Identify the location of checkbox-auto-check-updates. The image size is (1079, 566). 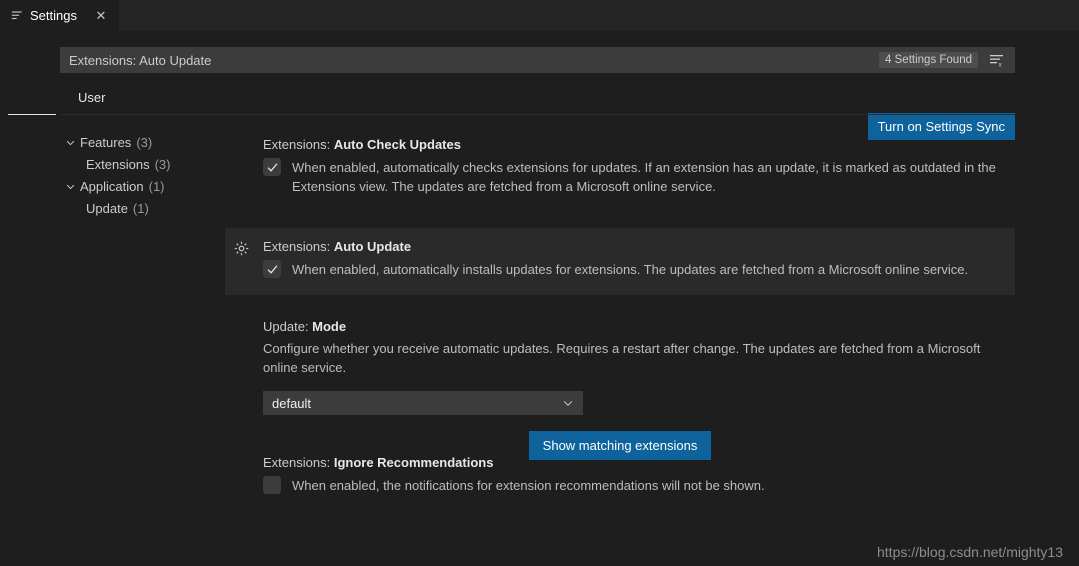
(272, 167).